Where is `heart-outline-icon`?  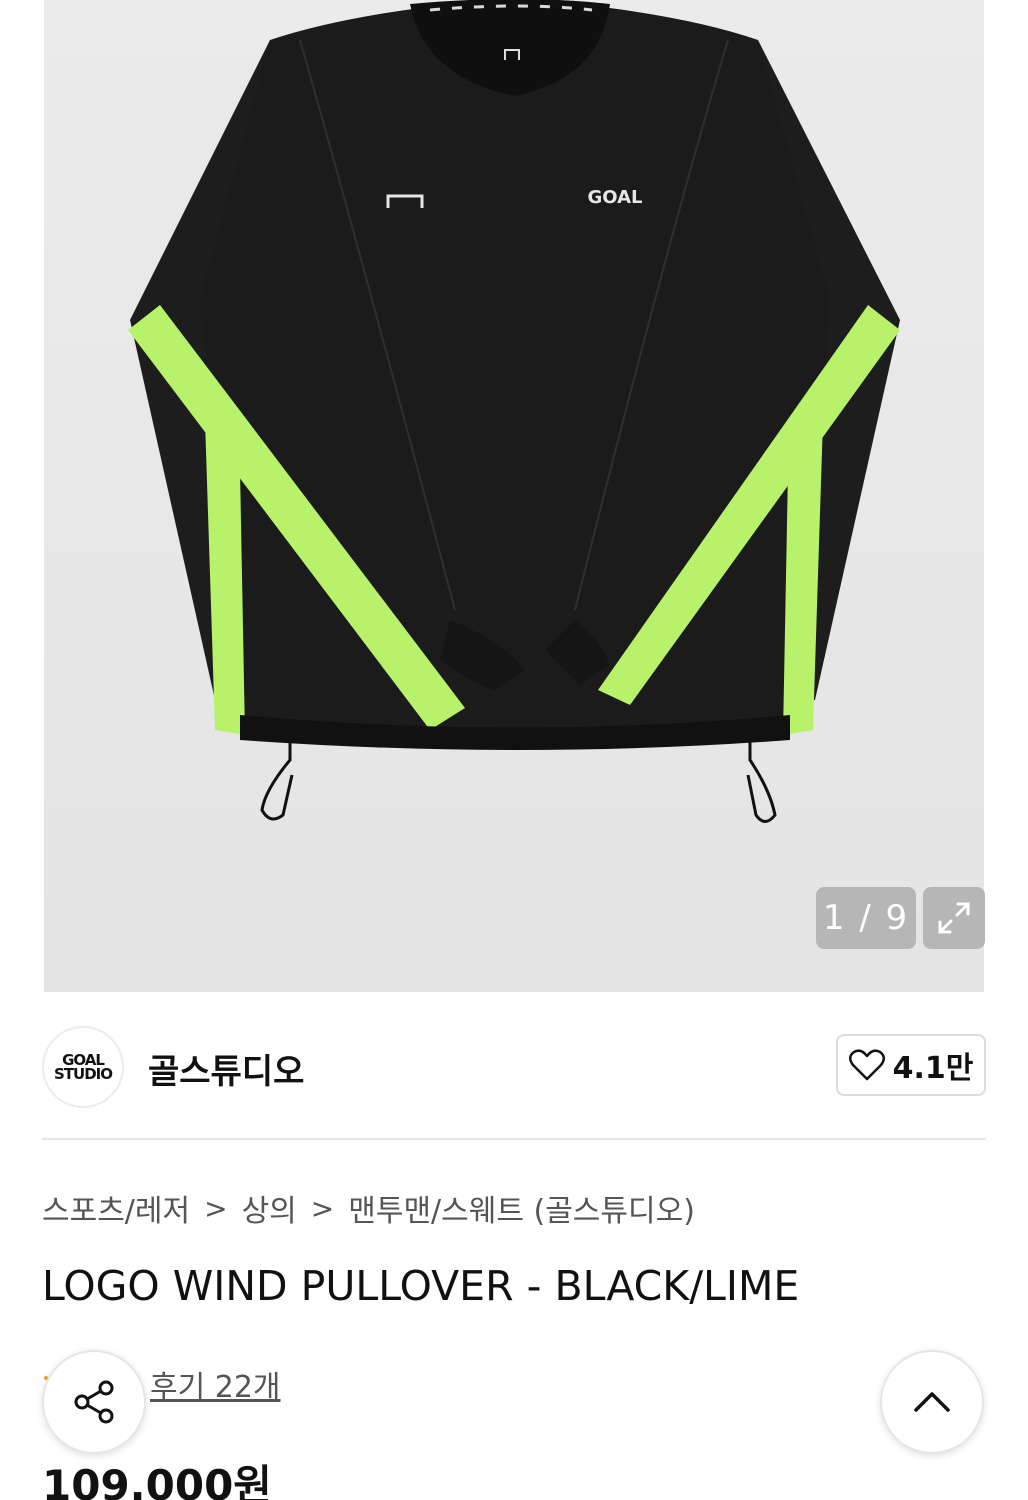 heart-outline-icon is located at coordinates (866, 1065).